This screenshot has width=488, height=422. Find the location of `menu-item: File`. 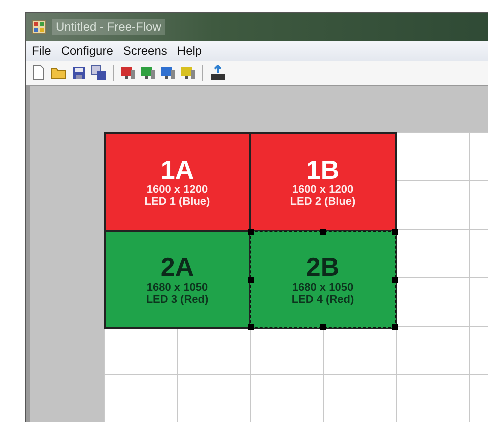

menu-item: File is located at coordinates (42, 51).